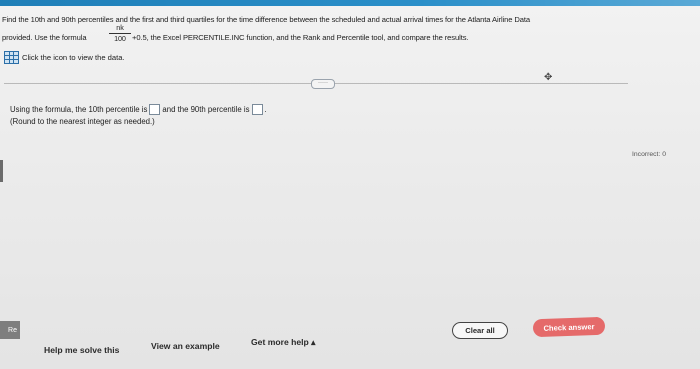 This screenshot has width=700, height=369. I want to click on top-accent-strip, so click(350, 3).